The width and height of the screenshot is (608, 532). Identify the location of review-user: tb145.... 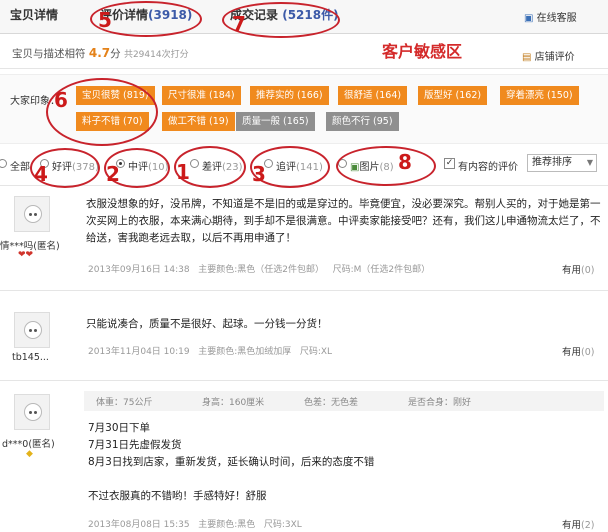
(30, 357).